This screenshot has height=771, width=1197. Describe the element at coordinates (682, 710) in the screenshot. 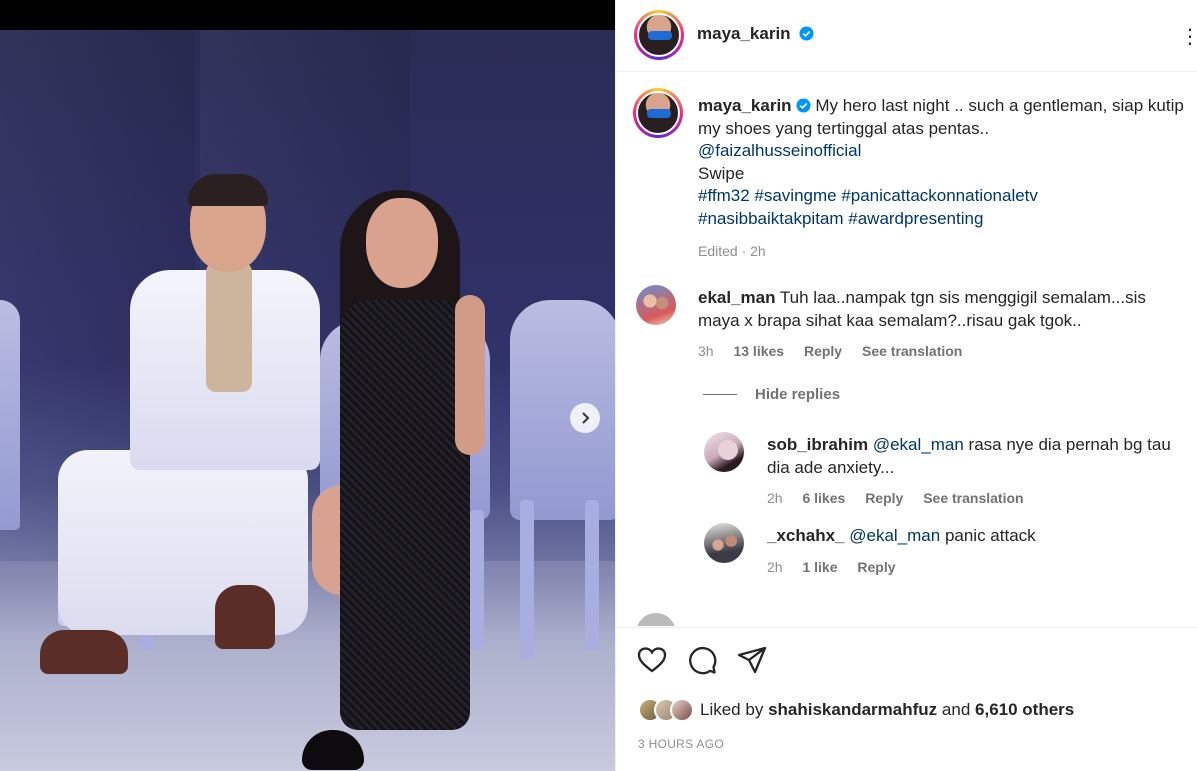

I see `liker-avatar` at that location.